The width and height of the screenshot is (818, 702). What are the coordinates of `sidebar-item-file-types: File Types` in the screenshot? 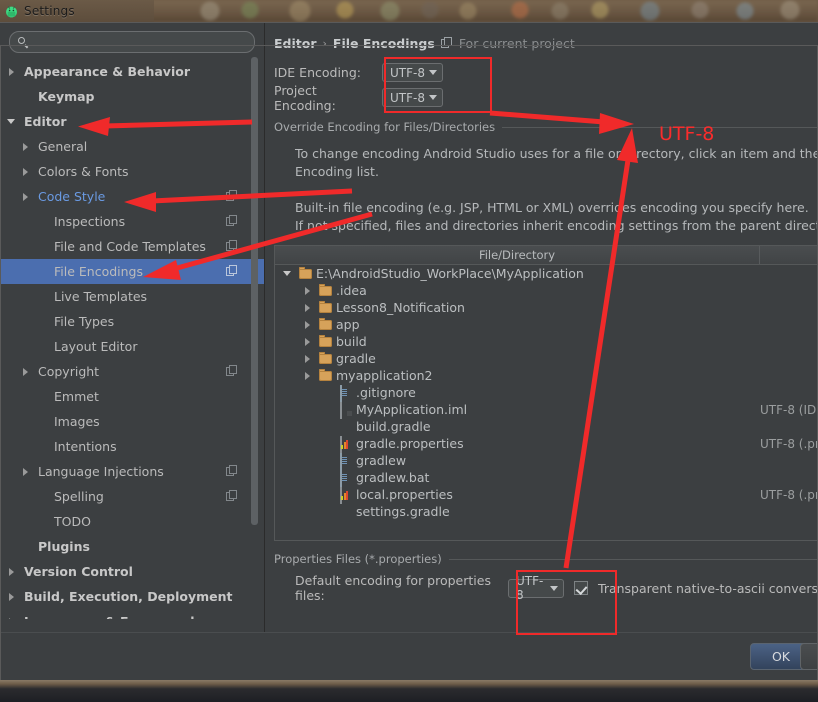 It's located at (132, 321).